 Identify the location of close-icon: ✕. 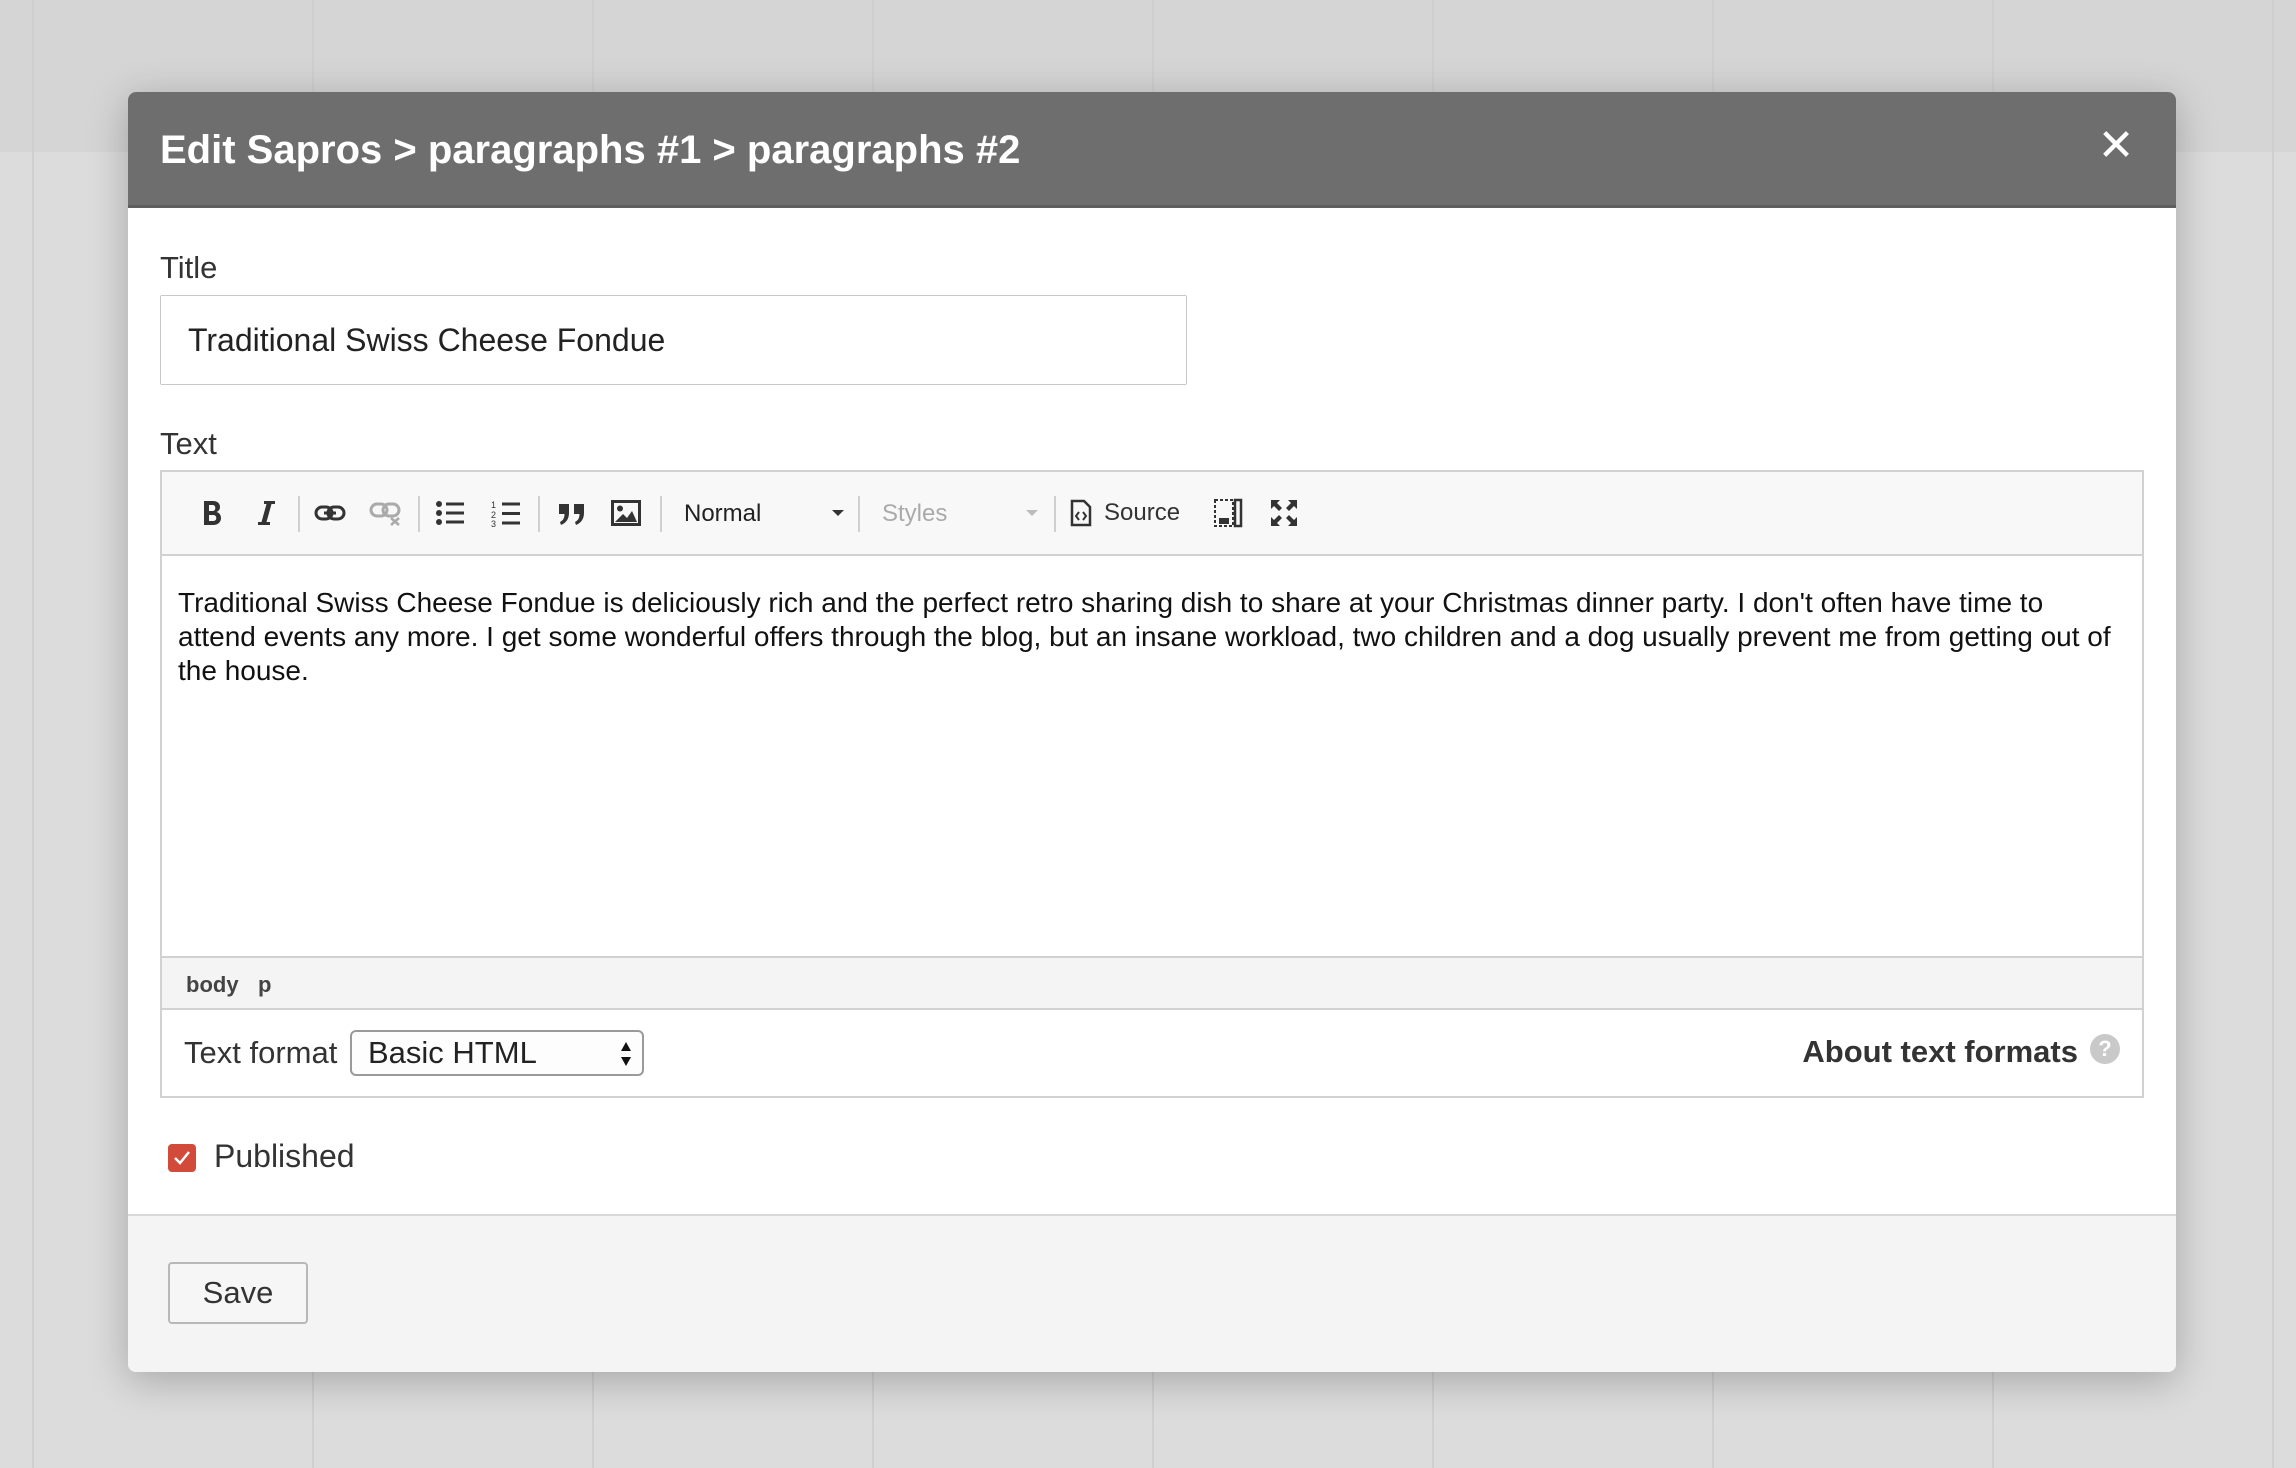
(2116, 145).